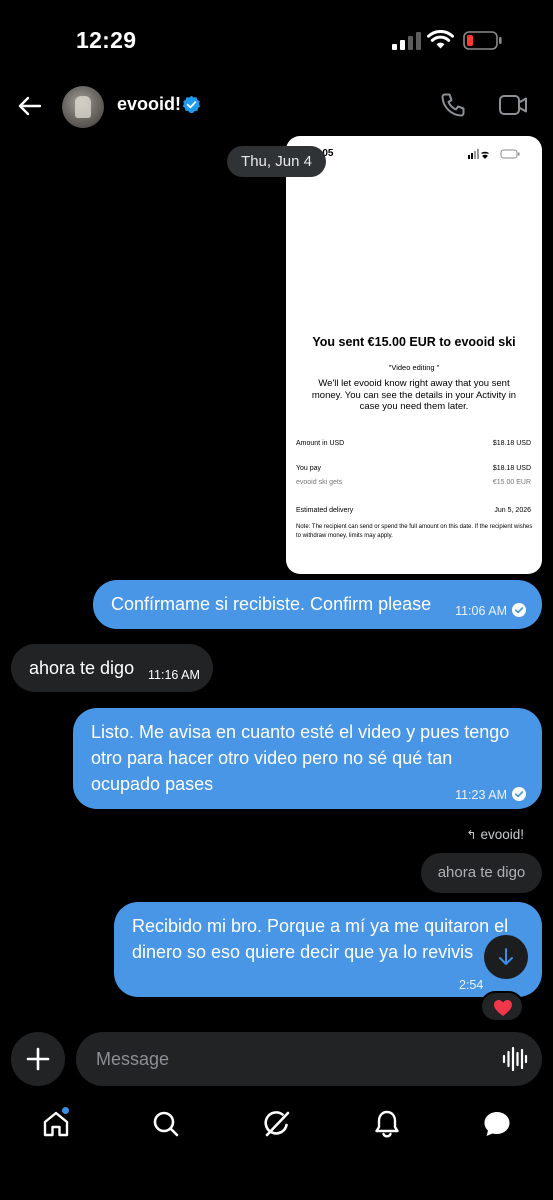 The image size is (553, 1200). Describe the element at coordinates (325, 510) in the screenshot. I see `row-label: Estimated delivery` at that location.